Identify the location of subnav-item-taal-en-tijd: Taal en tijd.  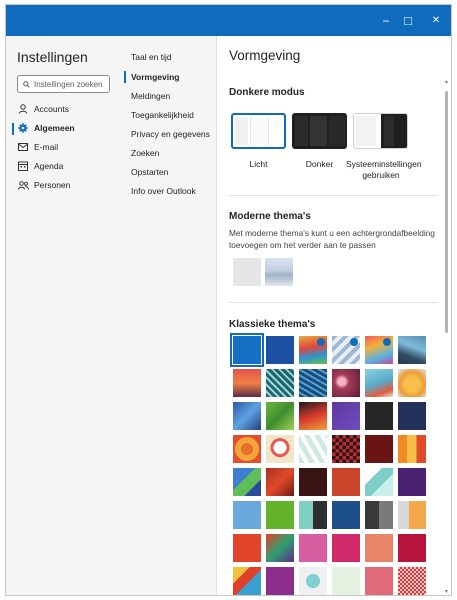
(151, 57).